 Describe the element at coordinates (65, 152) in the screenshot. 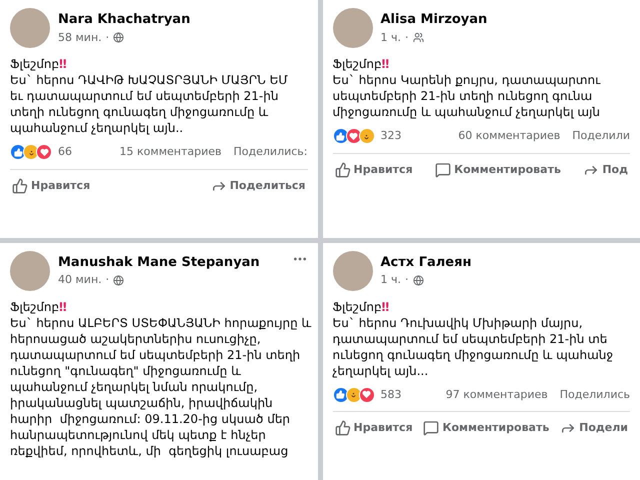

I see `reaction-count: 66` at that location.